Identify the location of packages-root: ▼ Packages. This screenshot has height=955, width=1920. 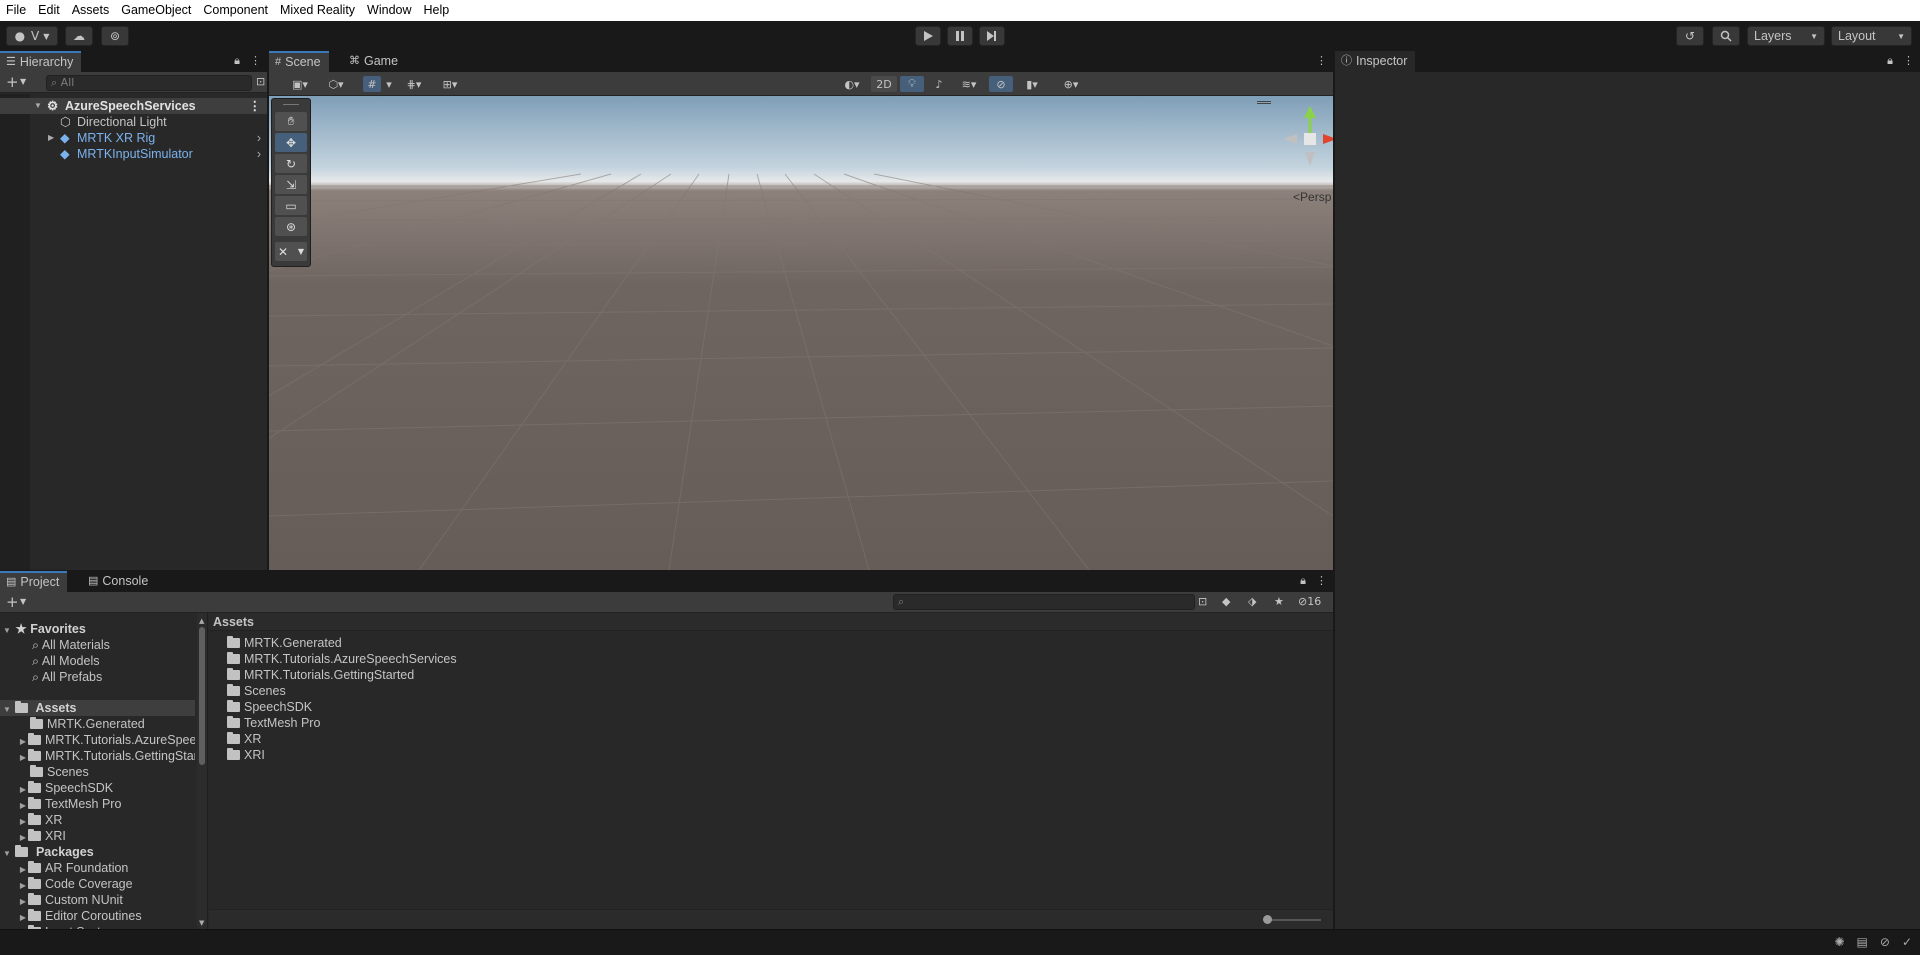
(97, 852).